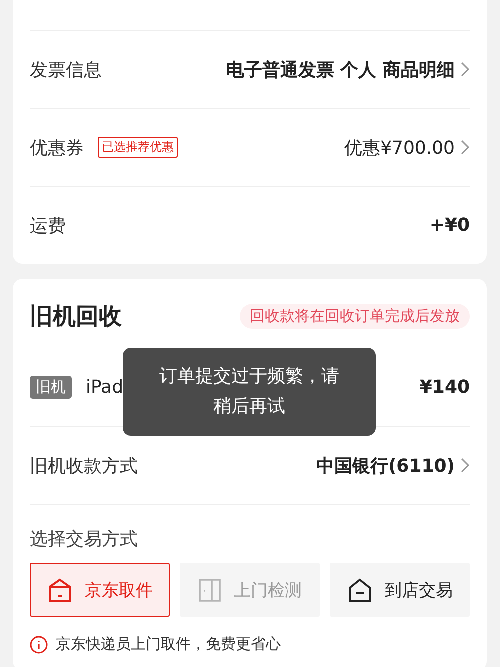  Describe the element at coordinates (66, 70) in the screenshot. I see `row-label: 发票信息` at that location.